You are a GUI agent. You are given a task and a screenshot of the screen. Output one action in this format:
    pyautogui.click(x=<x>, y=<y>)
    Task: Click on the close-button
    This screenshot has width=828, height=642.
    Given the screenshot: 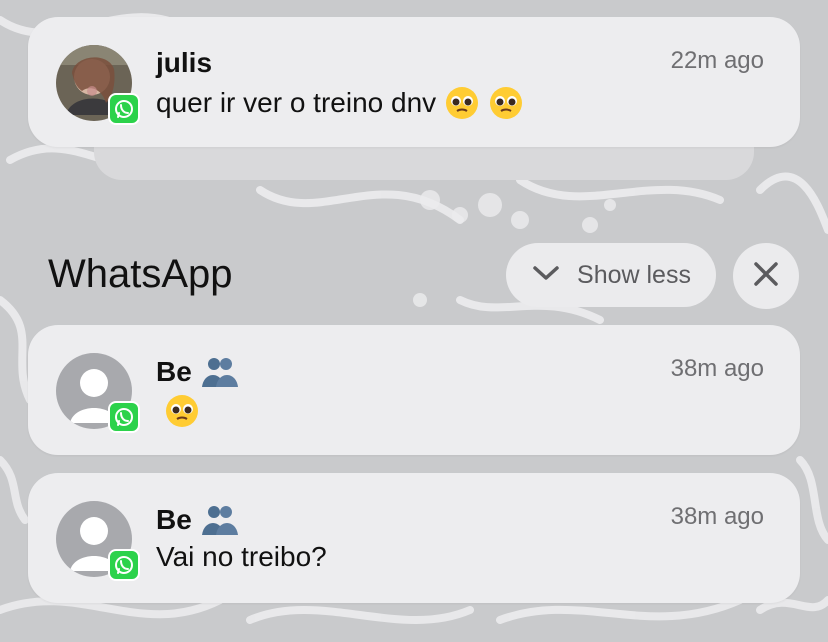 What is the action you would take?
    pyautogui.click(x=766, y=276)
    